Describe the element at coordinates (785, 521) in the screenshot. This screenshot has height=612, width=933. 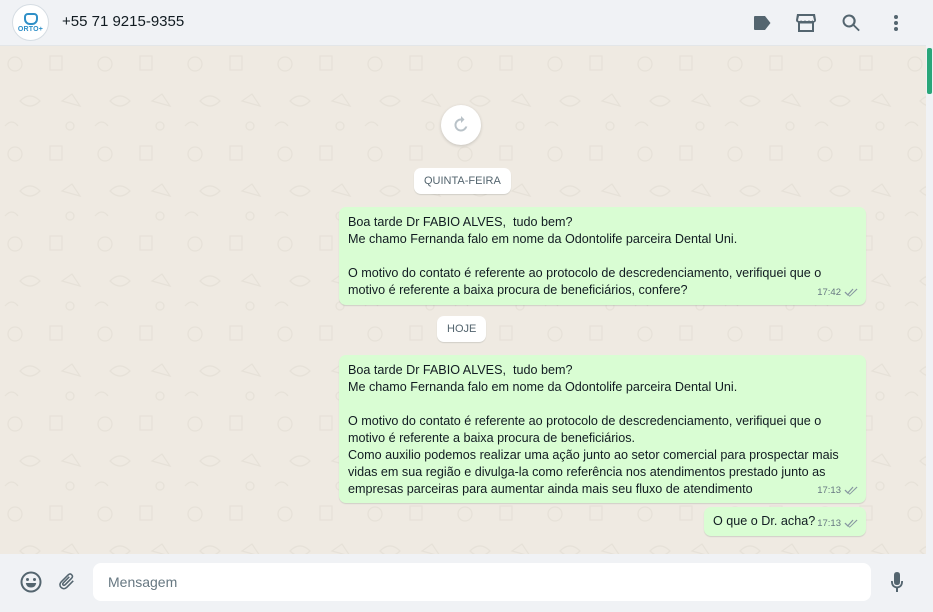
I see `message-bubble: O que o Dr. acha? 17:13` at that location.